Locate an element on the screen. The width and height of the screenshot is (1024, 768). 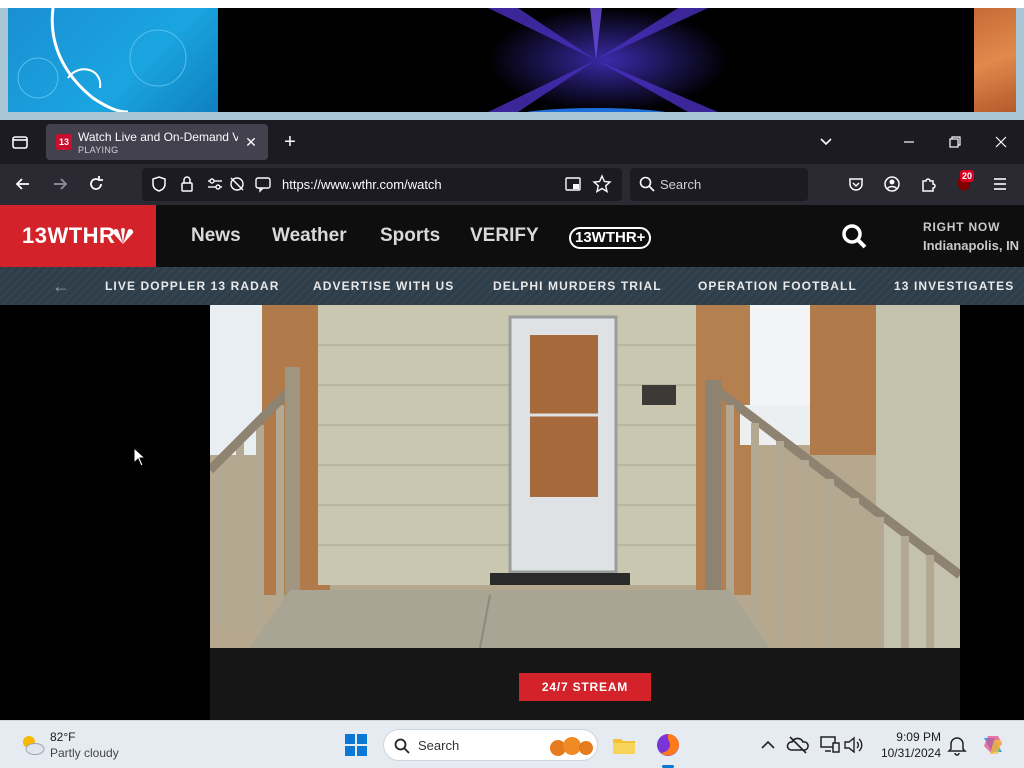
autoplay-blocked-icon is located at coordinates (237, 184).